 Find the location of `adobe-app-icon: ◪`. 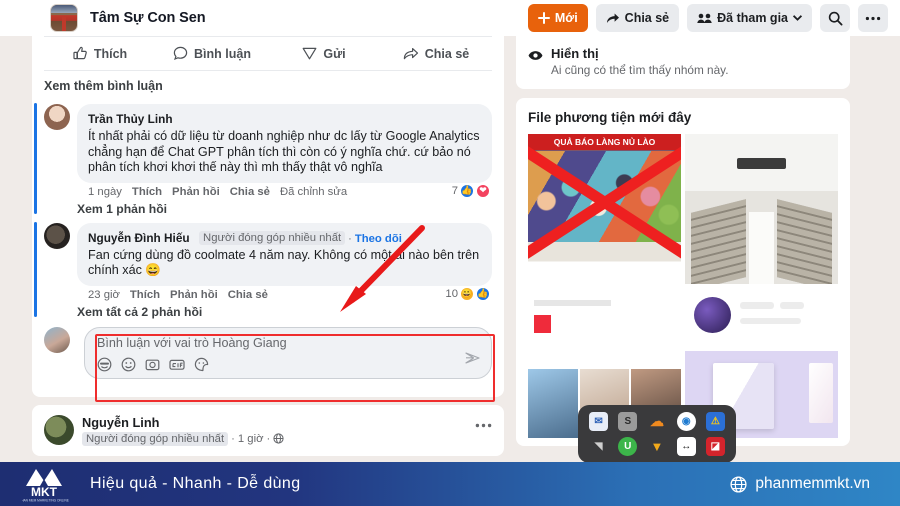

adobe-app-icon: ◪ is located at coordinates (715, 446).